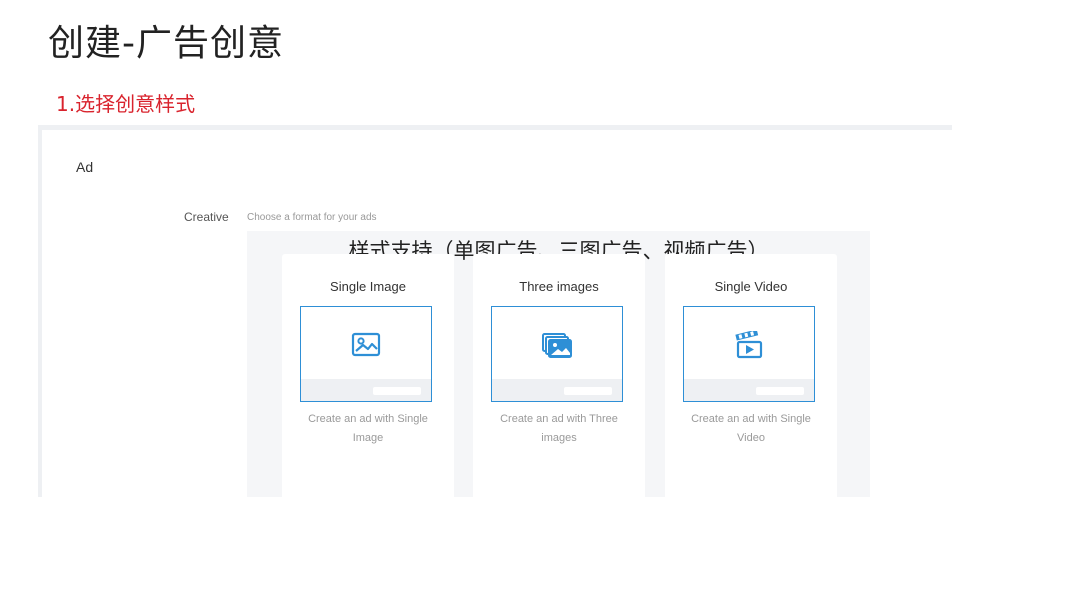 Image resolution: width=1080 pixels, height=611 pixels. Describe the element at coordinates (751, 428) in the screenshot. I see `format-card-description: Create an ad with Single Video` at that location.